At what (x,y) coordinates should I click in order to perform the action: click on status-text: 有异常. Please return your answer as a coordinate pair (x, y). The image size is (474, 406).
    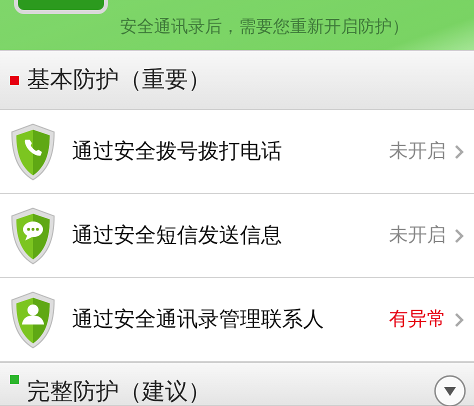
    Looking at the image, I should click on (417, 319).